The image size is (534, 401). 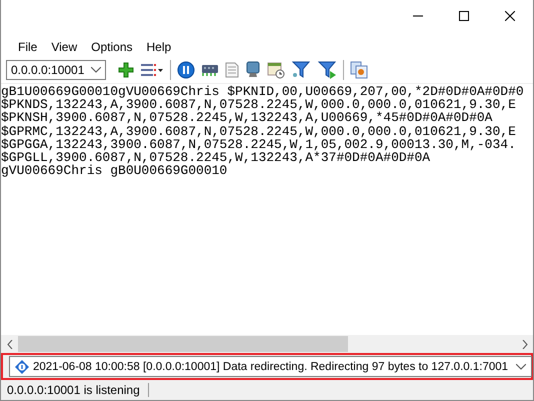 I want to click on menu-item: File, so click(x=27, y=47).